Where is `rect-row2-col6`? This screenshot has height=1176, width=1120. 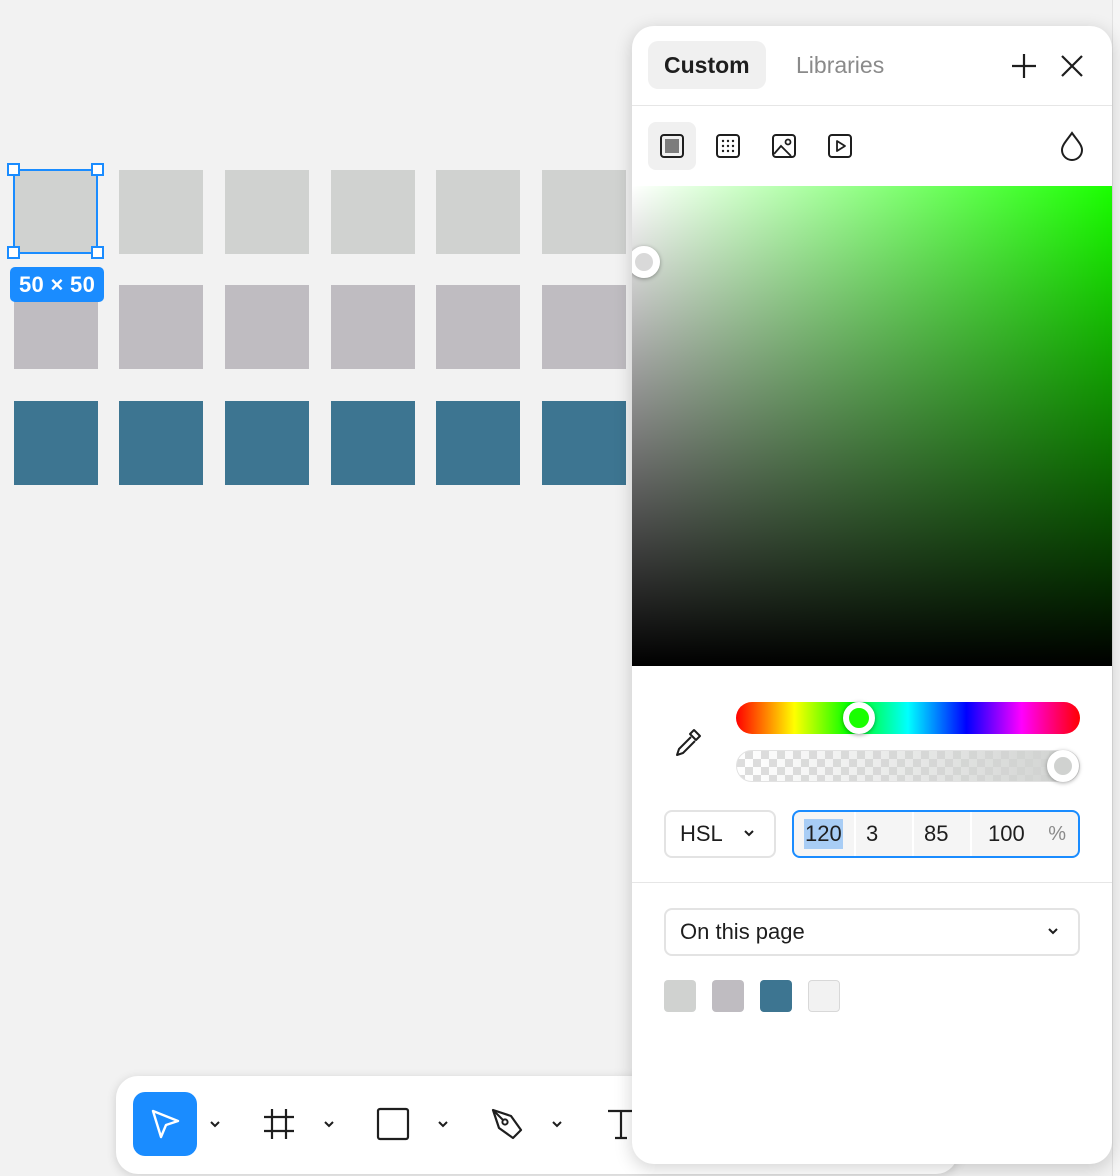 rect-row2-col6 is located at coordinates (584, 327).